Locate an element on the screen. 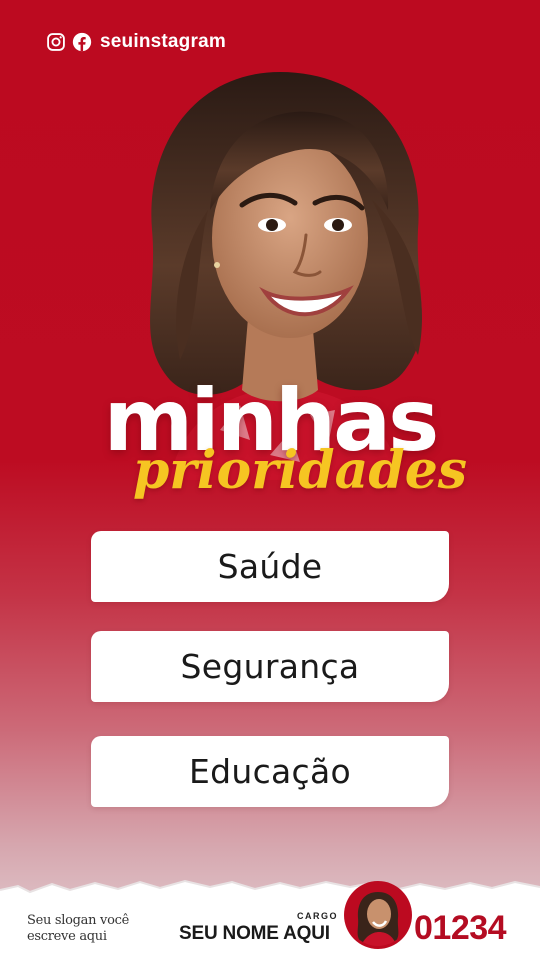  cargo-label: CARGO is located at coordinates (317, 916).